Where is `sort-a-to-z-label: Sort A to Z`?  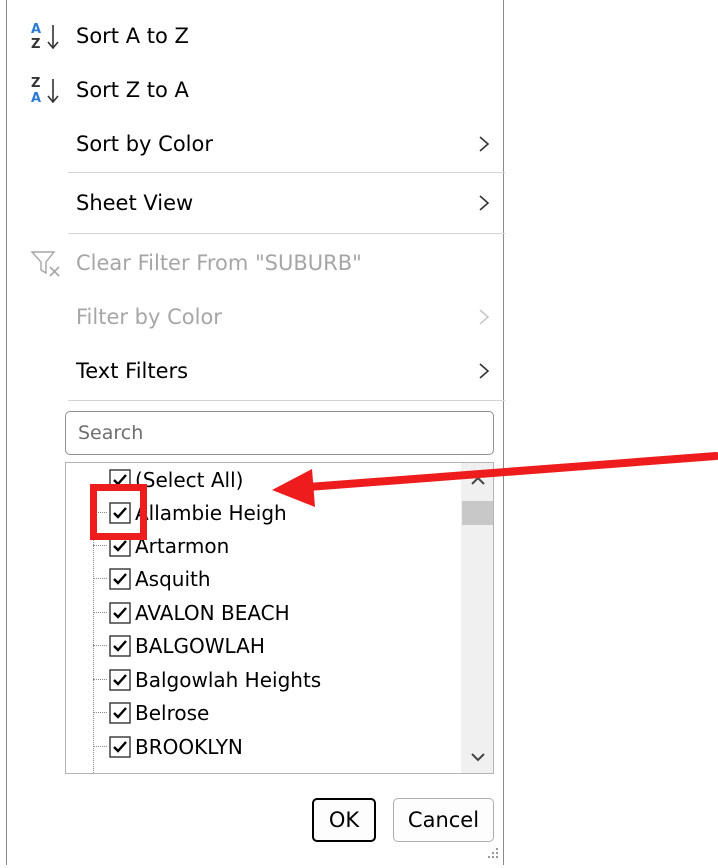
sort-a-to-z-label: Sort A to Z is located at coordinates (132, 36).